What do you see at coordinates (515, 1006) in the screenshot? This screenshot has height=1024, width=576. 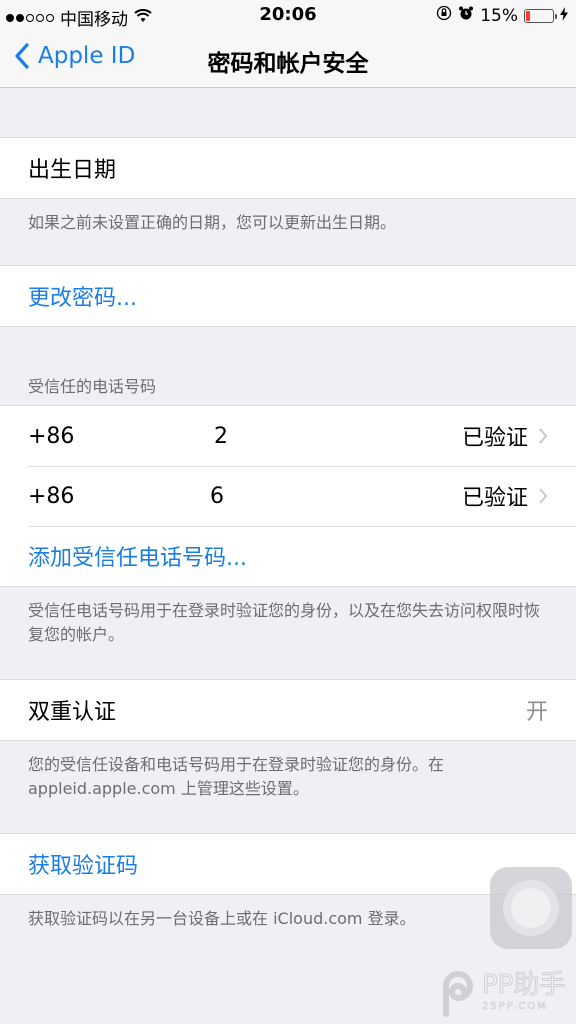 I see `watermark-site: 25PP.COM` at bounding box center [515, 1006].